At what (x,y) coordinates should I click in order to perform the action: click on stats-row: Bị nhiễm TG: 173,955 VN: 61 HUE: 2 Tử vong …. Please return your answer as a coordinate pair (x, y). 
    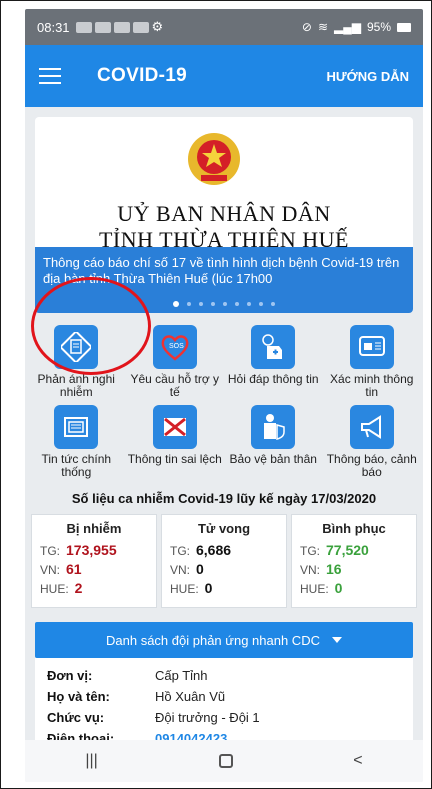
    Looking at the image, I should click on (224, 557).